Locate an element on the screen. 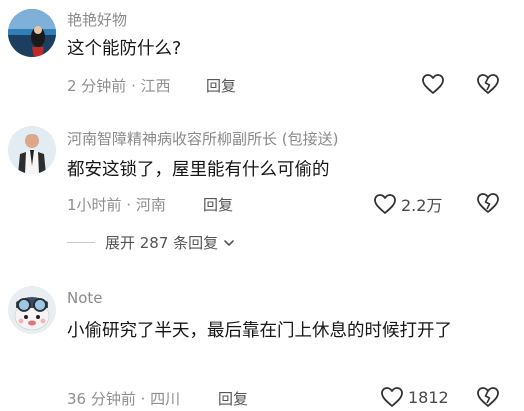 The height and width of the screenshot is (411, 524). like-button is located at coordinates (435, 84).